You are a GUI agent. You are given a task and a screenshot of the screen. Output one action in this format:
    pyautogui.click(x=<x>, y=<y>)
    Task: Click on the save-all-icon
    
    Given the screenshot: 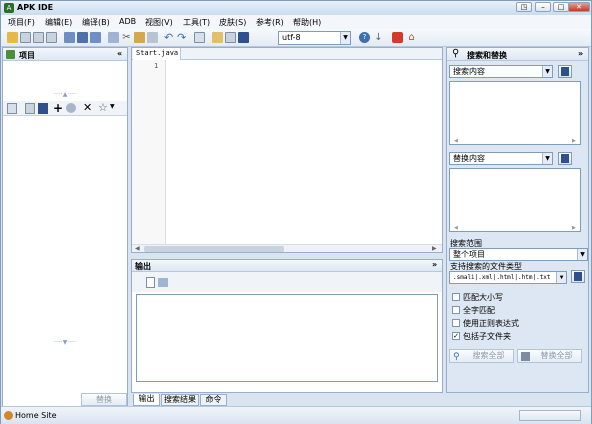 What is the action you would take?
    pyautogui.click(x=82, y=37)
    